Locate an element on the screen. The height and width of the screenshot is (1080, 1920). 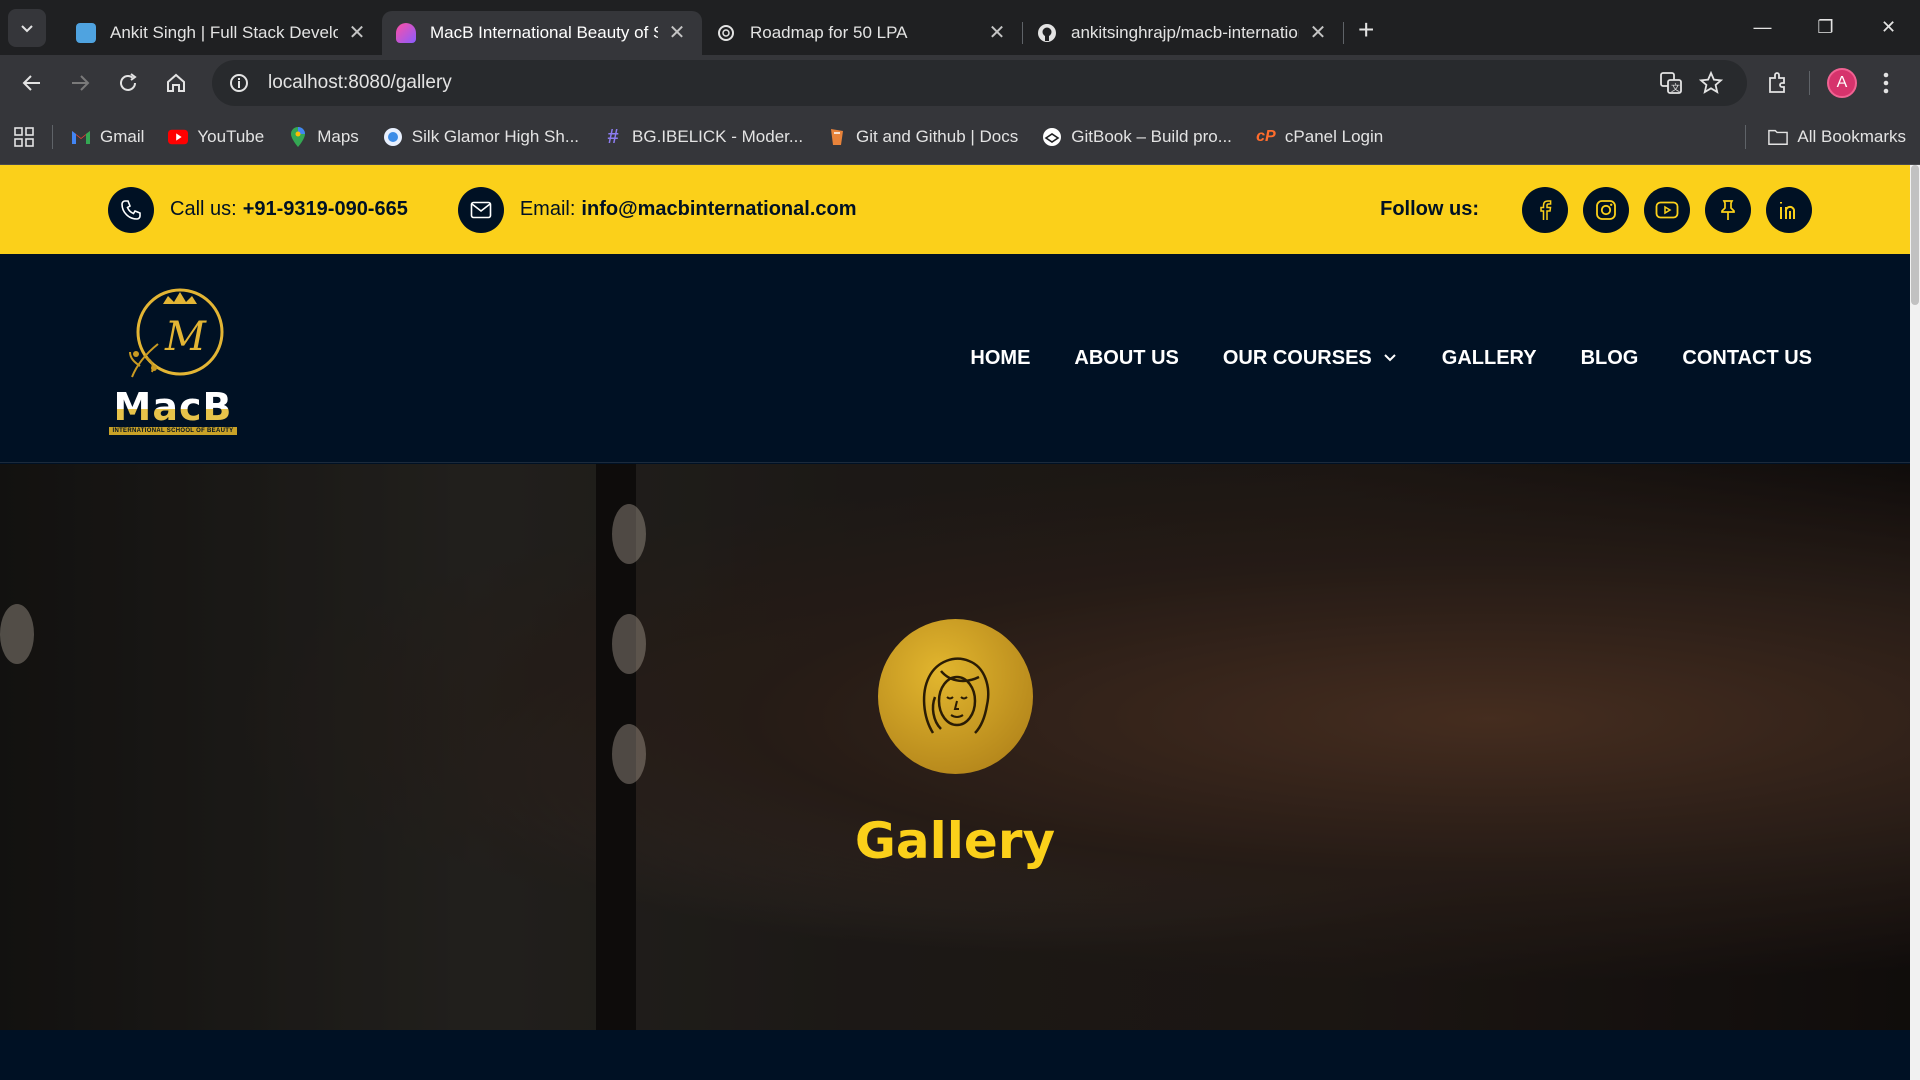
apps-button is located at coordinates (24, 137).